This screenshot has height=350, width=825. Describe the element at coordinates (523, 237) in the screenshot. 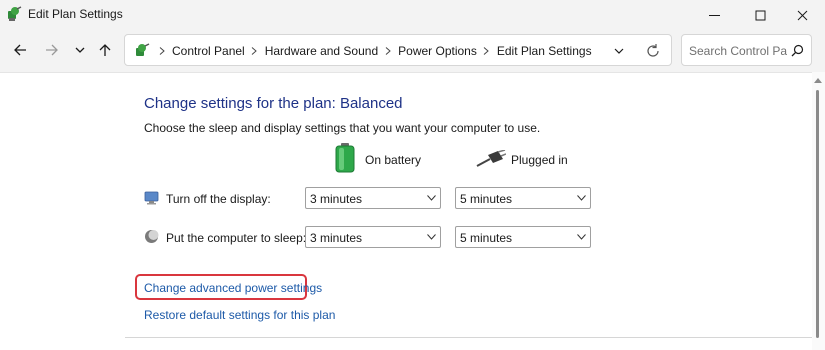

I see `sleep-plugged-select: 5 minutes` at that location.